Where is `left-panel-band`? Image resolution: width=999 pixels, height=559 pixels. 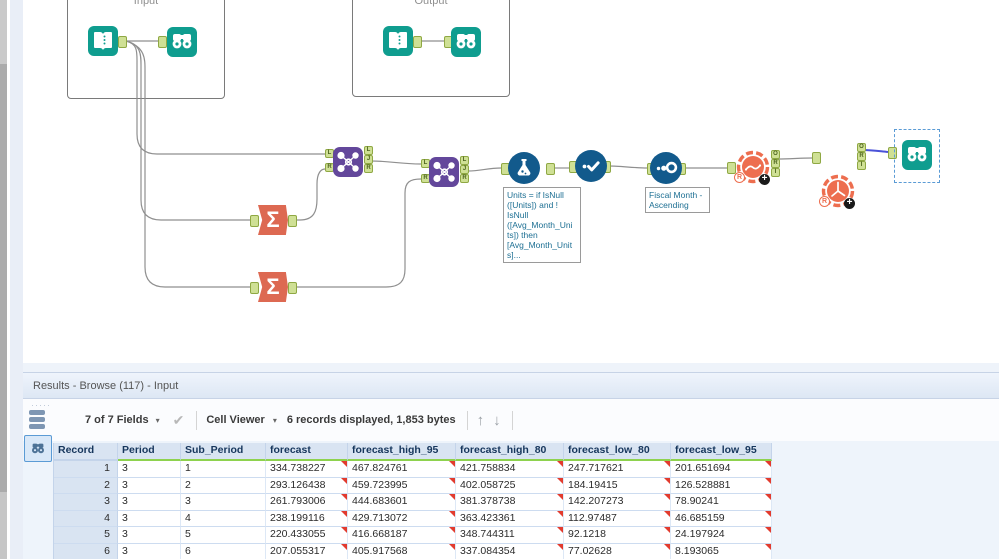
left-panel-band is located at coordinates (17, 279).